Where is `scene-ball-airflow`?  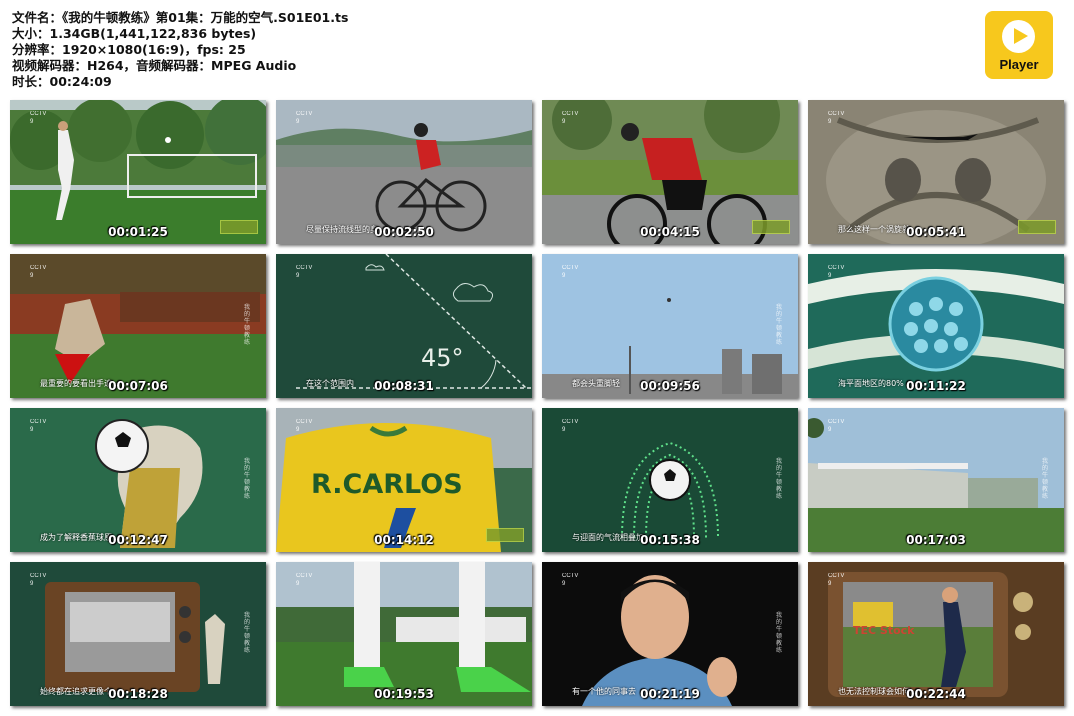 scene-ball-airflow is located at coordinates (670, 480).